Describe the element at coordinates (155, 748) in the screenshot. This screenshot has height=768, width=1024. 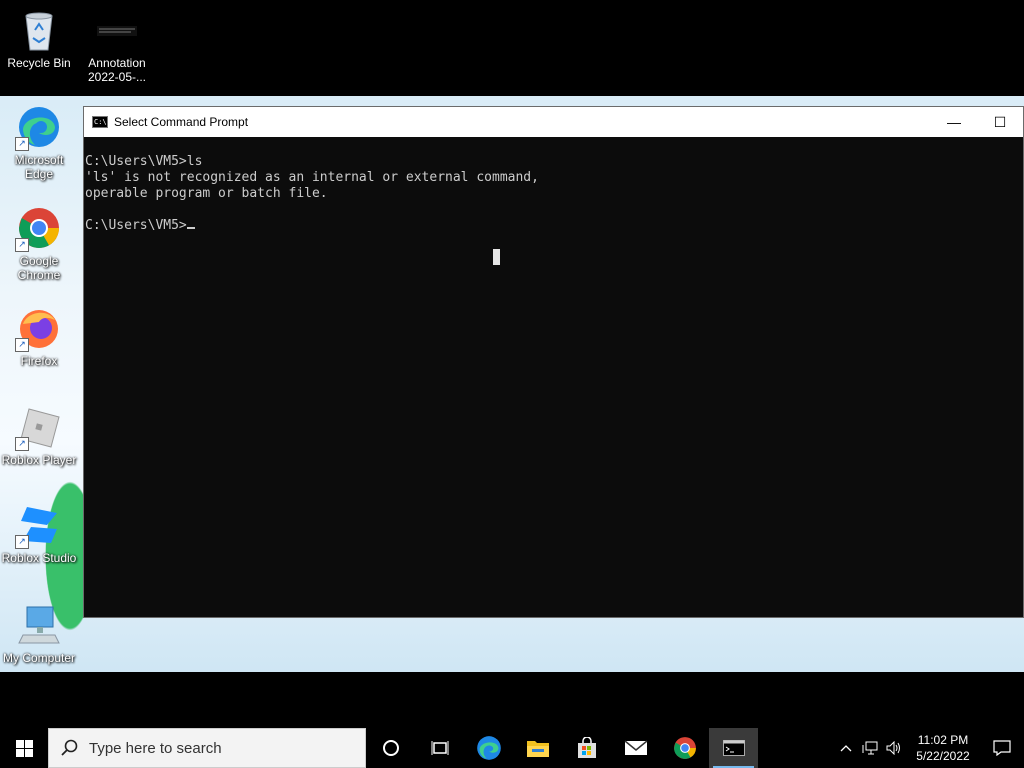
I see `search-placeholder: Type here to search` at that location.